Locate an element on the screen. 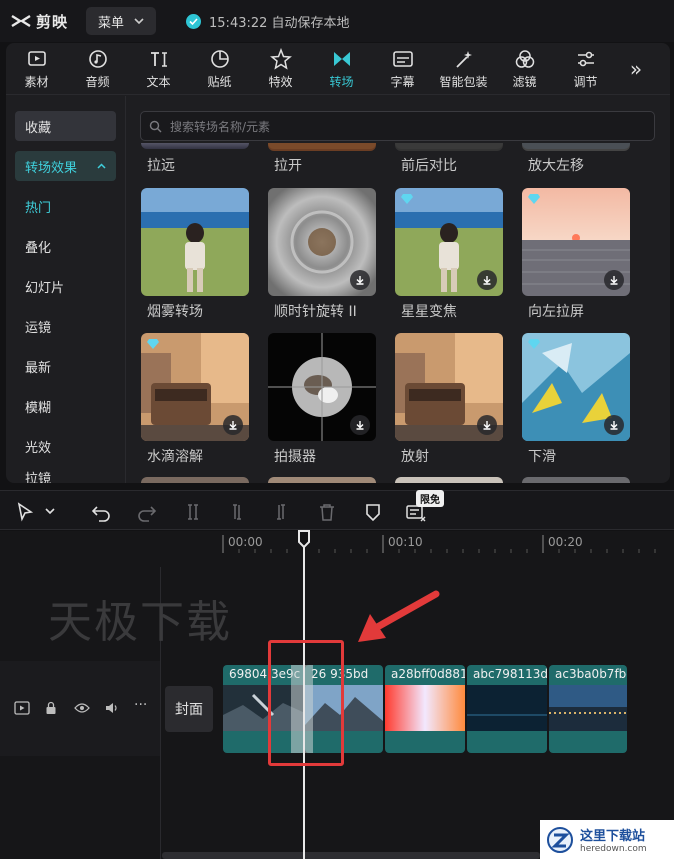 This screenshot has width=674, height=859. transition-tile-star-zoom is located at coordinates (449, 242).